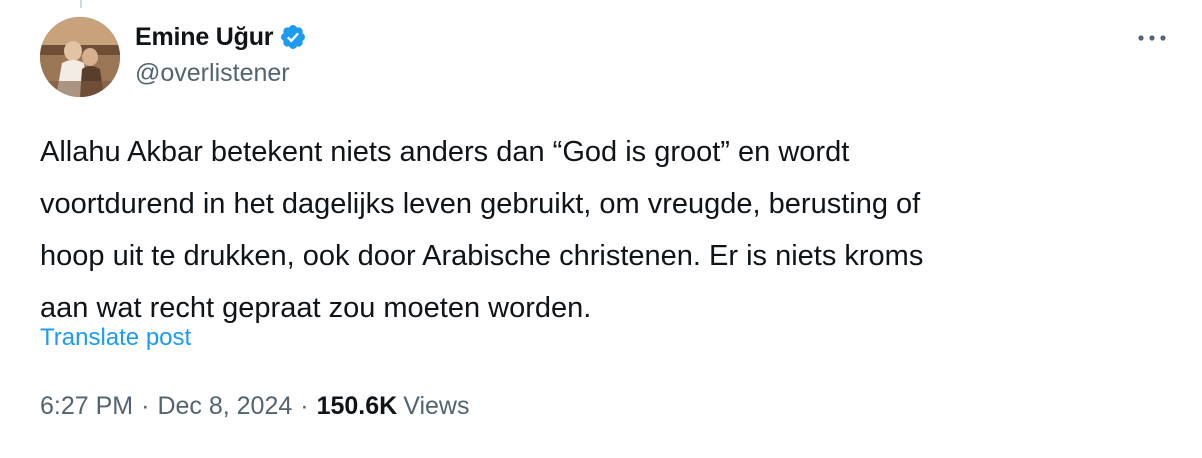 Image resolution: width=1202 pixels, height=458 pixels. What do you see at coordinates (81, 4) in the screenshot?
I see `thread-connector-line` at bounding box center [81, 4].